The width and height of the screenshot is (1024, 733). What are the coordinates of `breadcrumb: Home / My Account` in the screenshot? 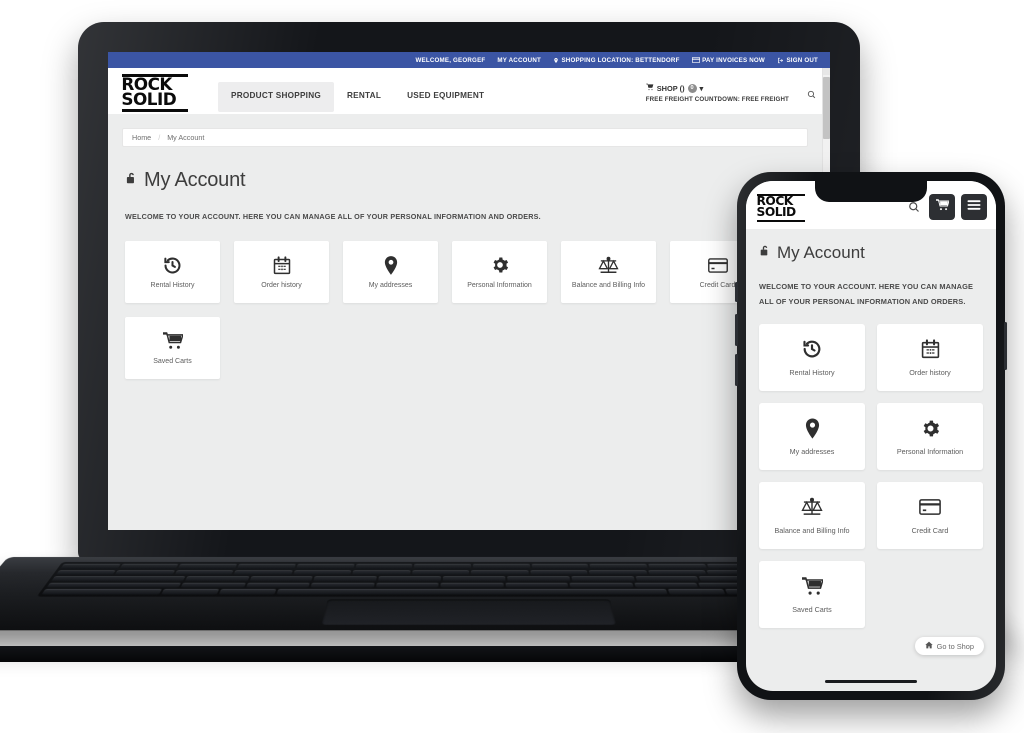 It's located at (465, 137).